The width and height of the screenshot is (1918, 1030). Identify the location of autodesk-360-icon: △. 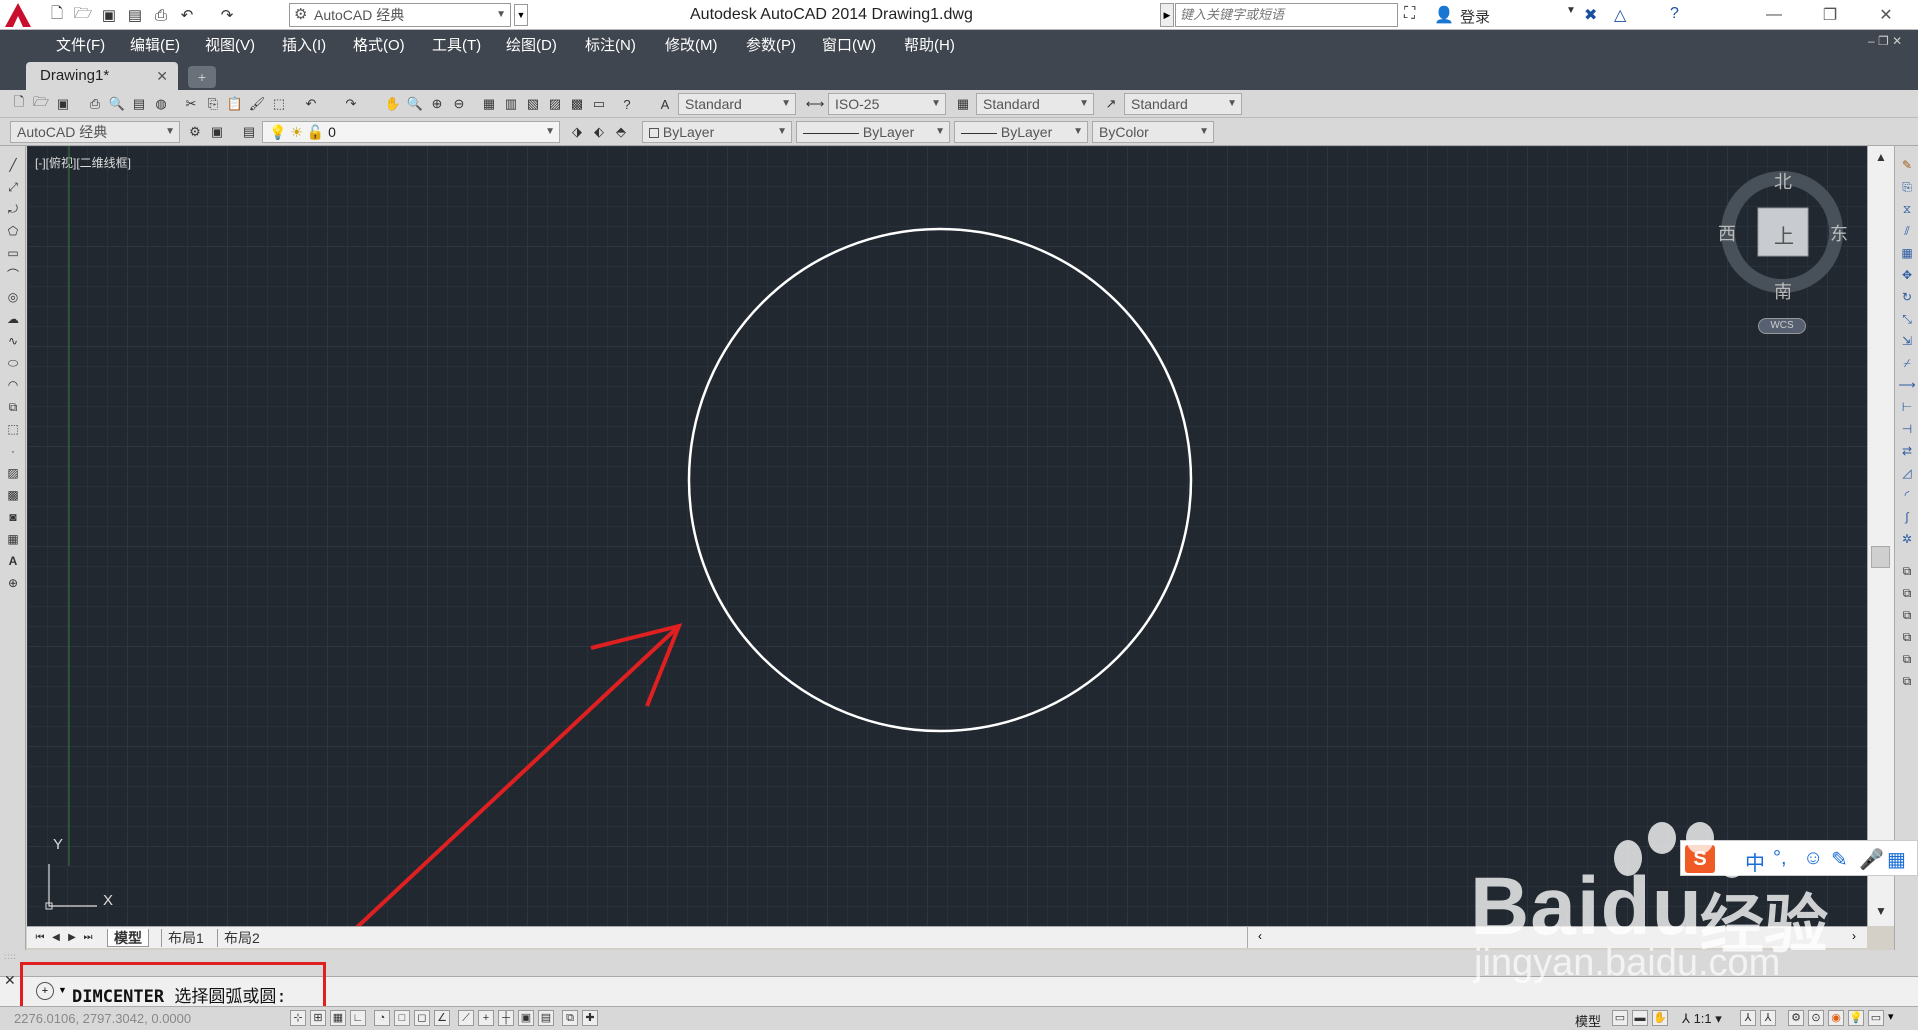
(1620, 15).